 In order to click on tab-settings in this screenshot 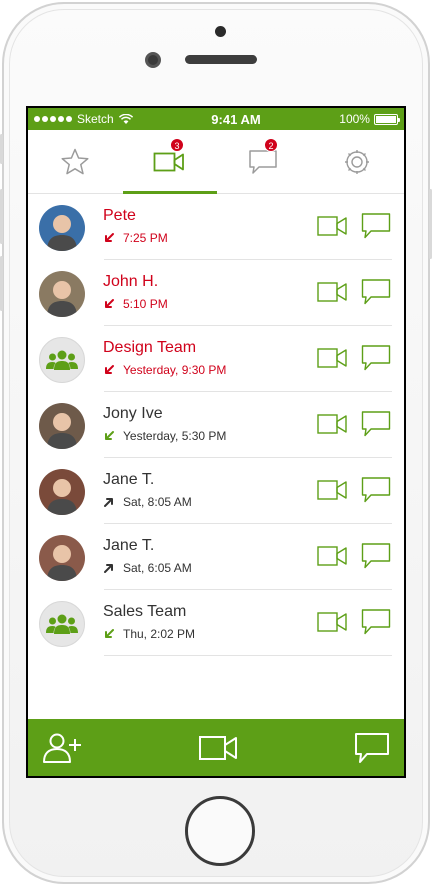, I will do `click(357, 161)`.